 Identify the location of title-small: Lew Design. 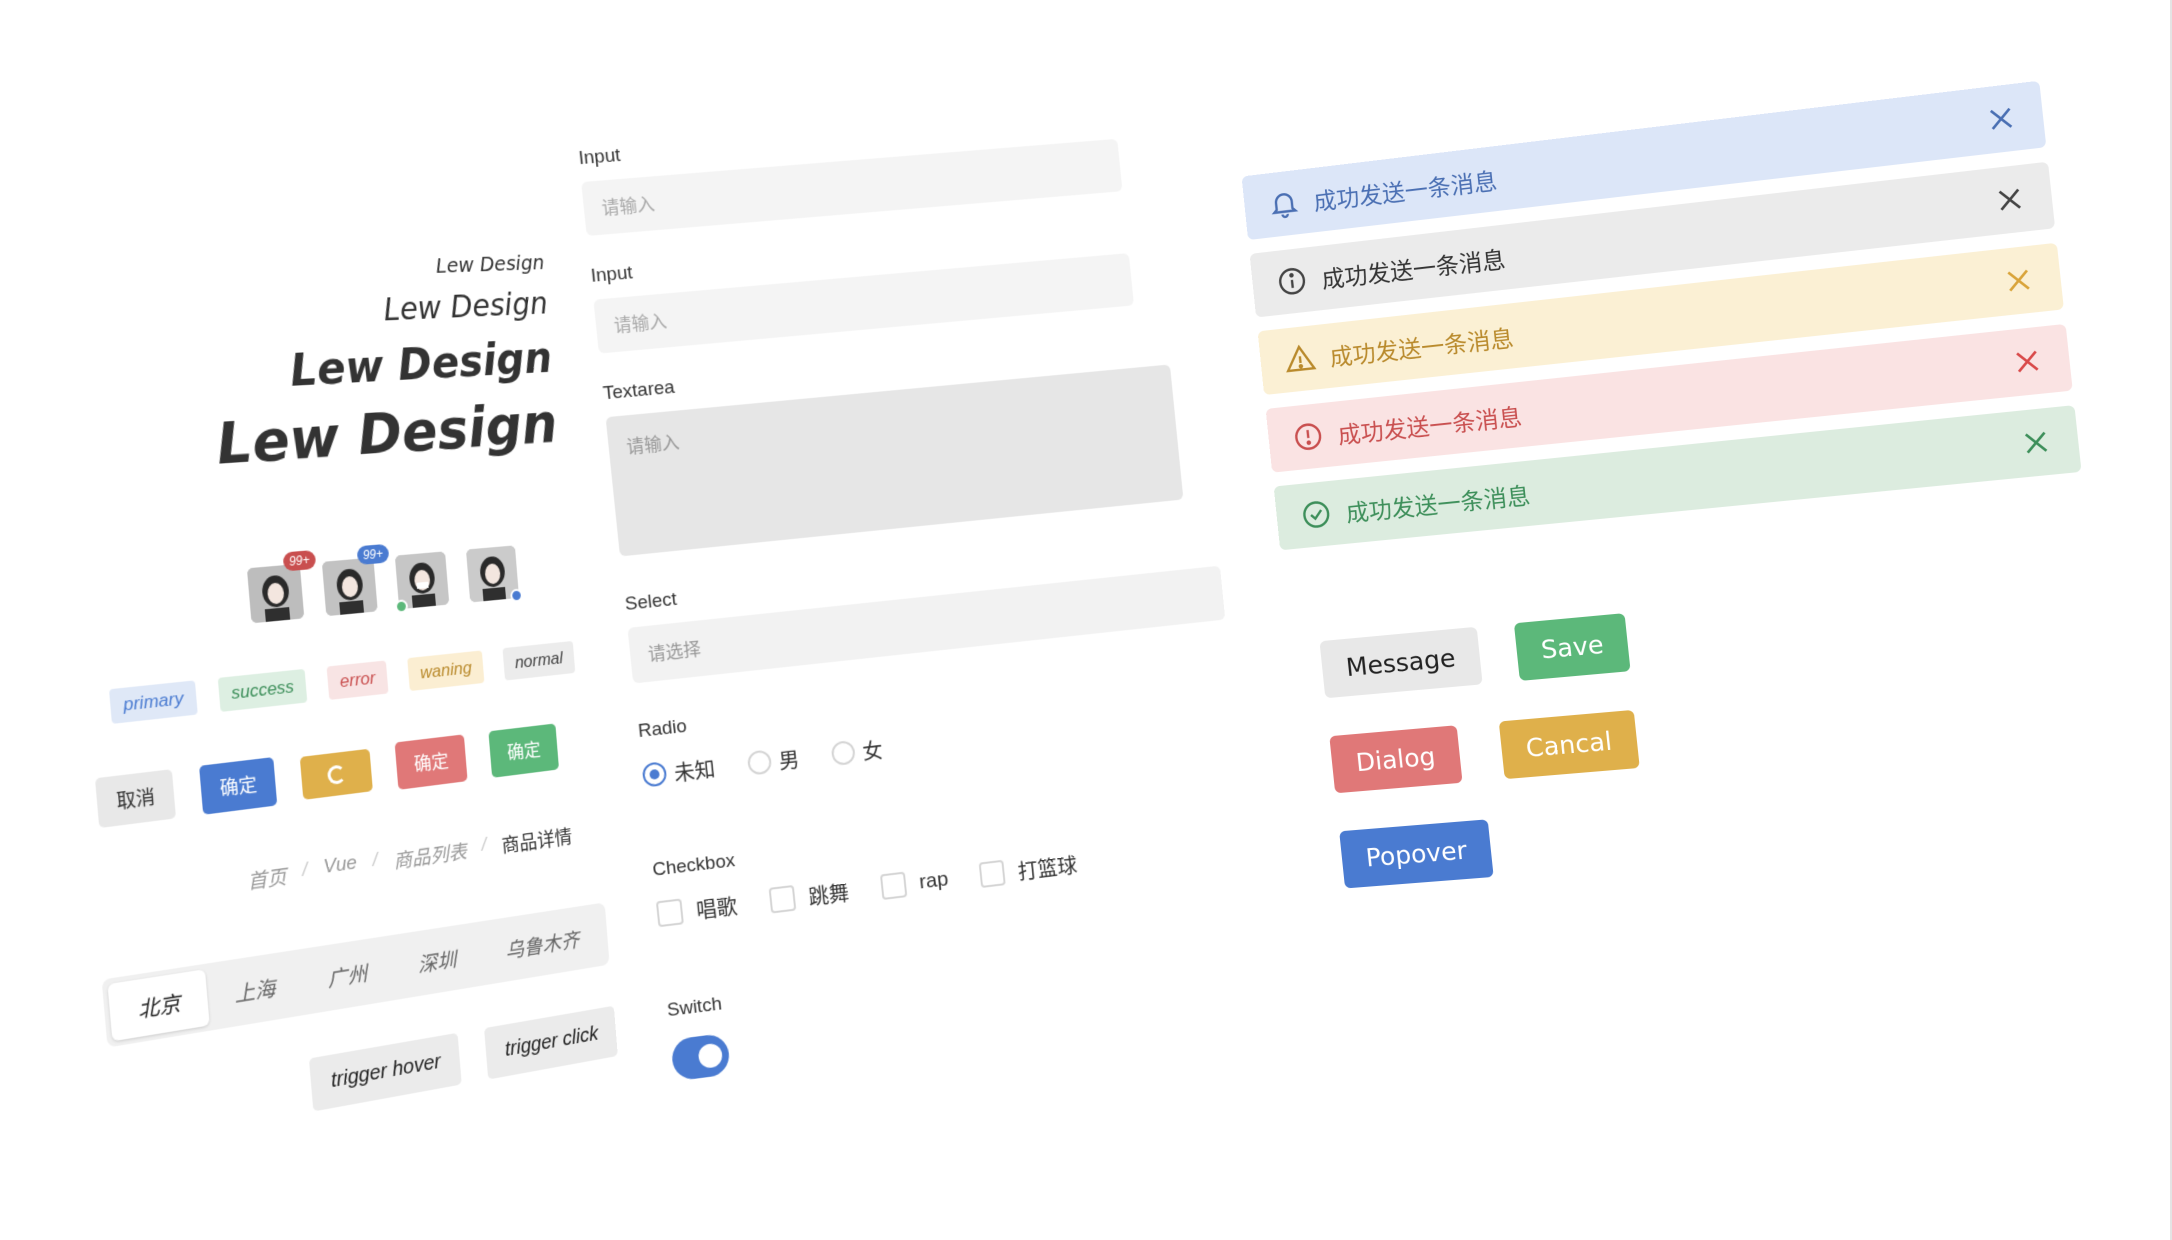
(490, 263).